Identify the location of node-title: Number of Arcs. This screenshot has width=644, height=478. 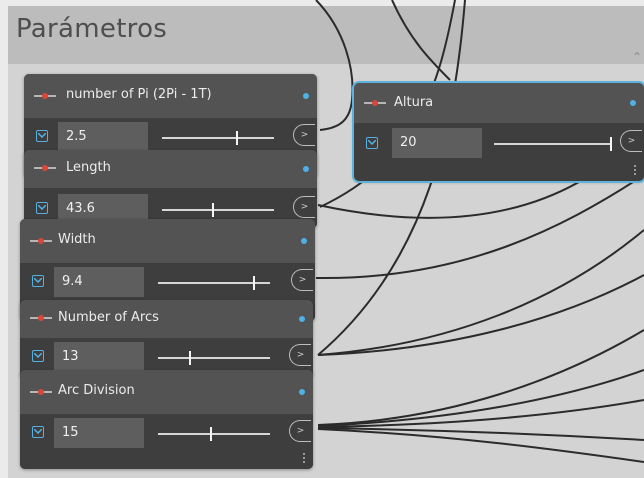
(108, 317).